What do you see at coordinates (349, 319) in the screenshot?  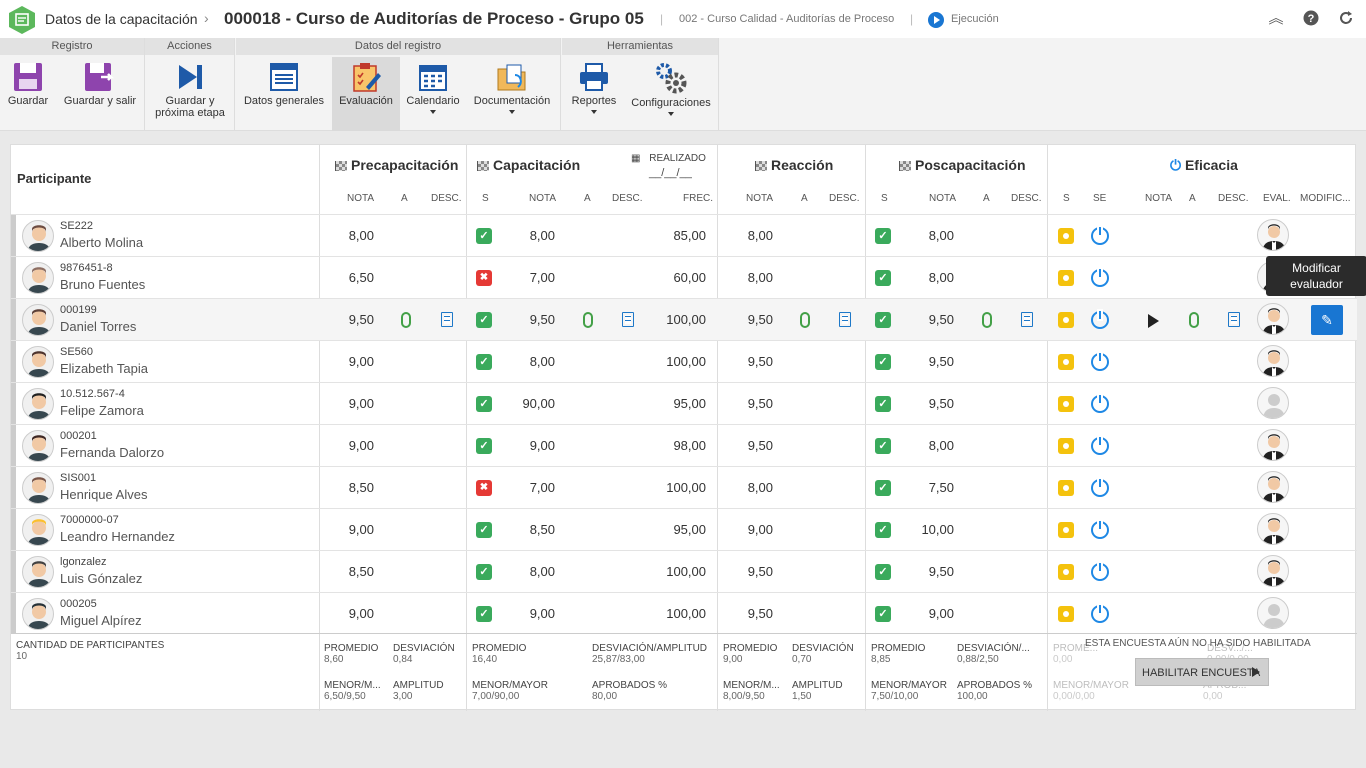 I see `pre-score: 9,50` at bounding box center [349, 319].